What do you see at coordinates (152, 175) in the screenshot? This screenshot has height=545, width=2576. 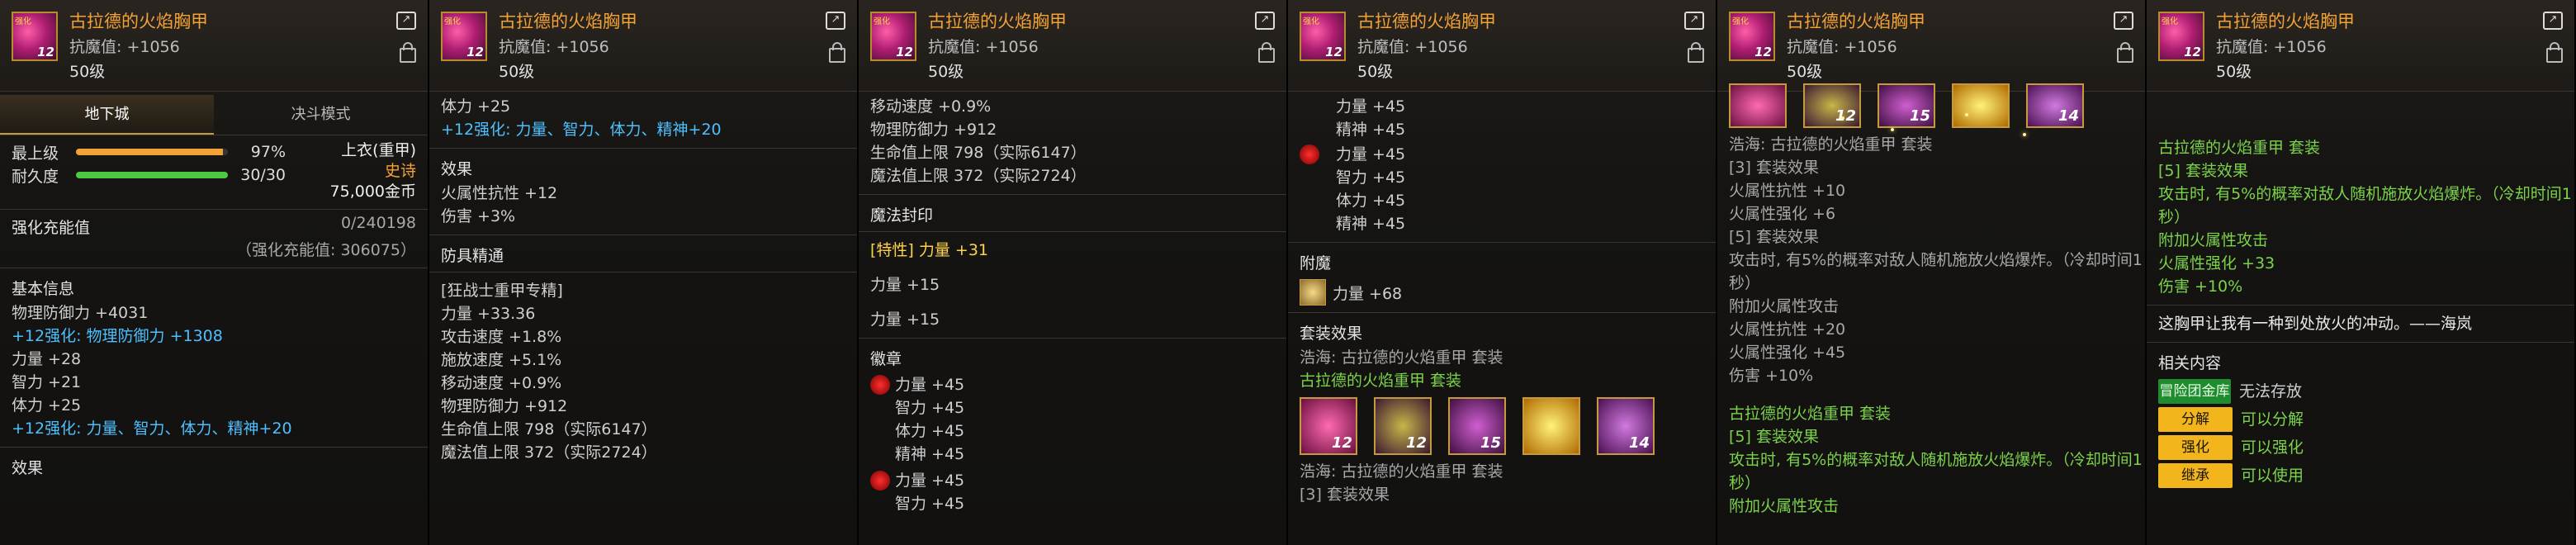 I see `durability-bar-fill` at bounding box center [152, 175].